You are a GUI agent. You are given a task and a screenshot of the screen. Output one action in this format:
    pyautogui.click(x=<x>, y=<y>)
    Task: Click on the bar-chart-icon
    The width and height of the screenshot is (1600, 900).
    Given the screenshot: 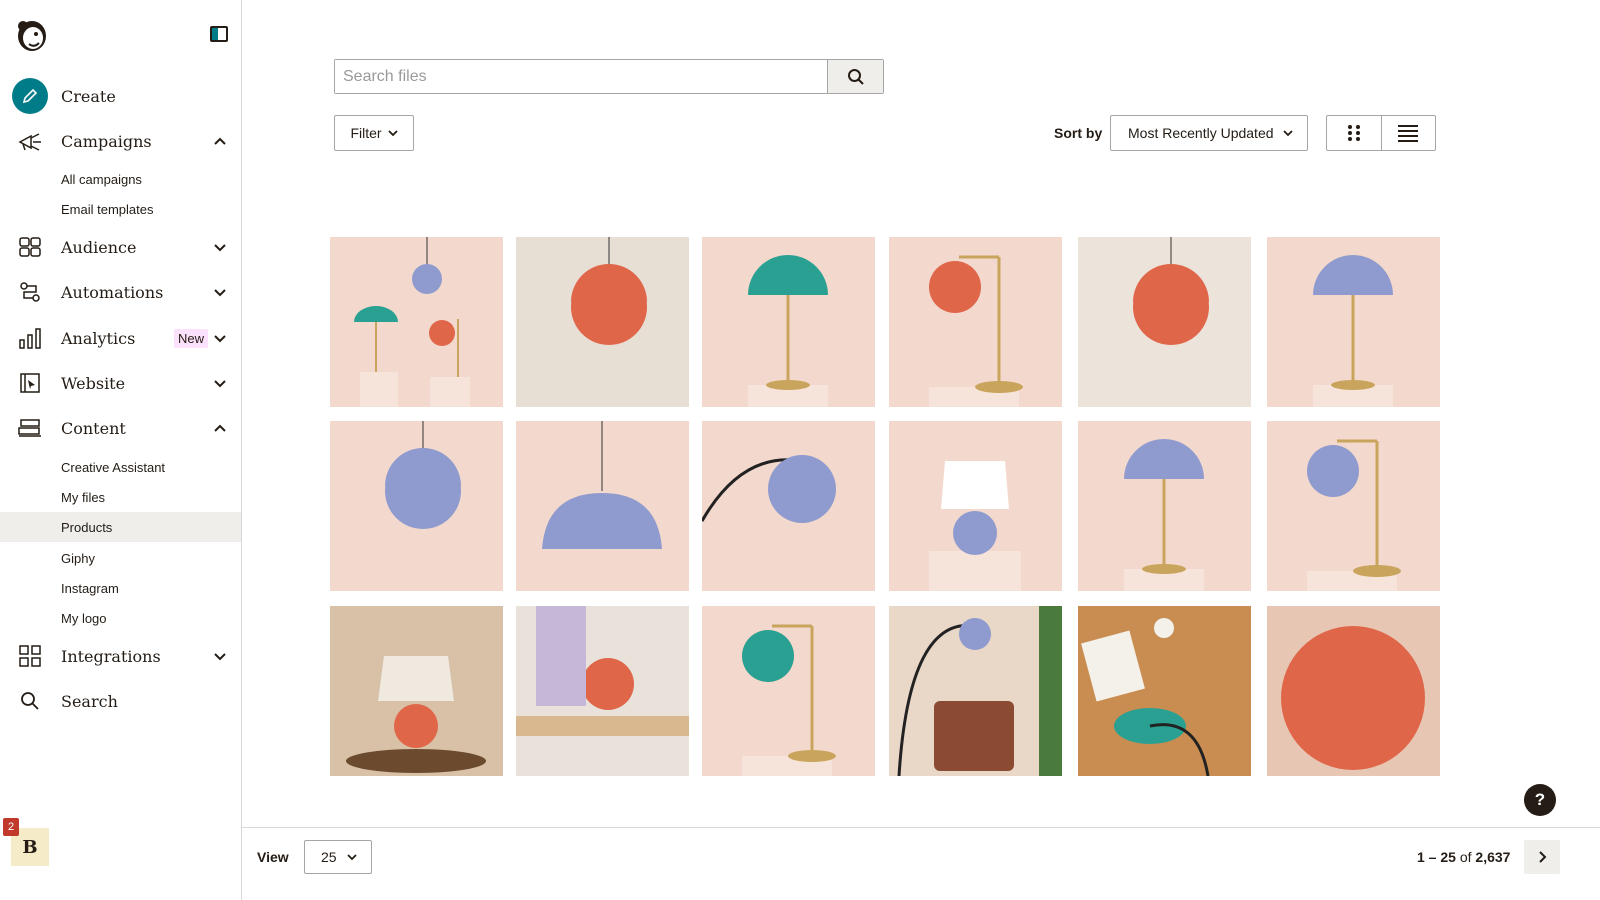 What is the action you would take?
    pyautogui.click(x=30, y=338)
    